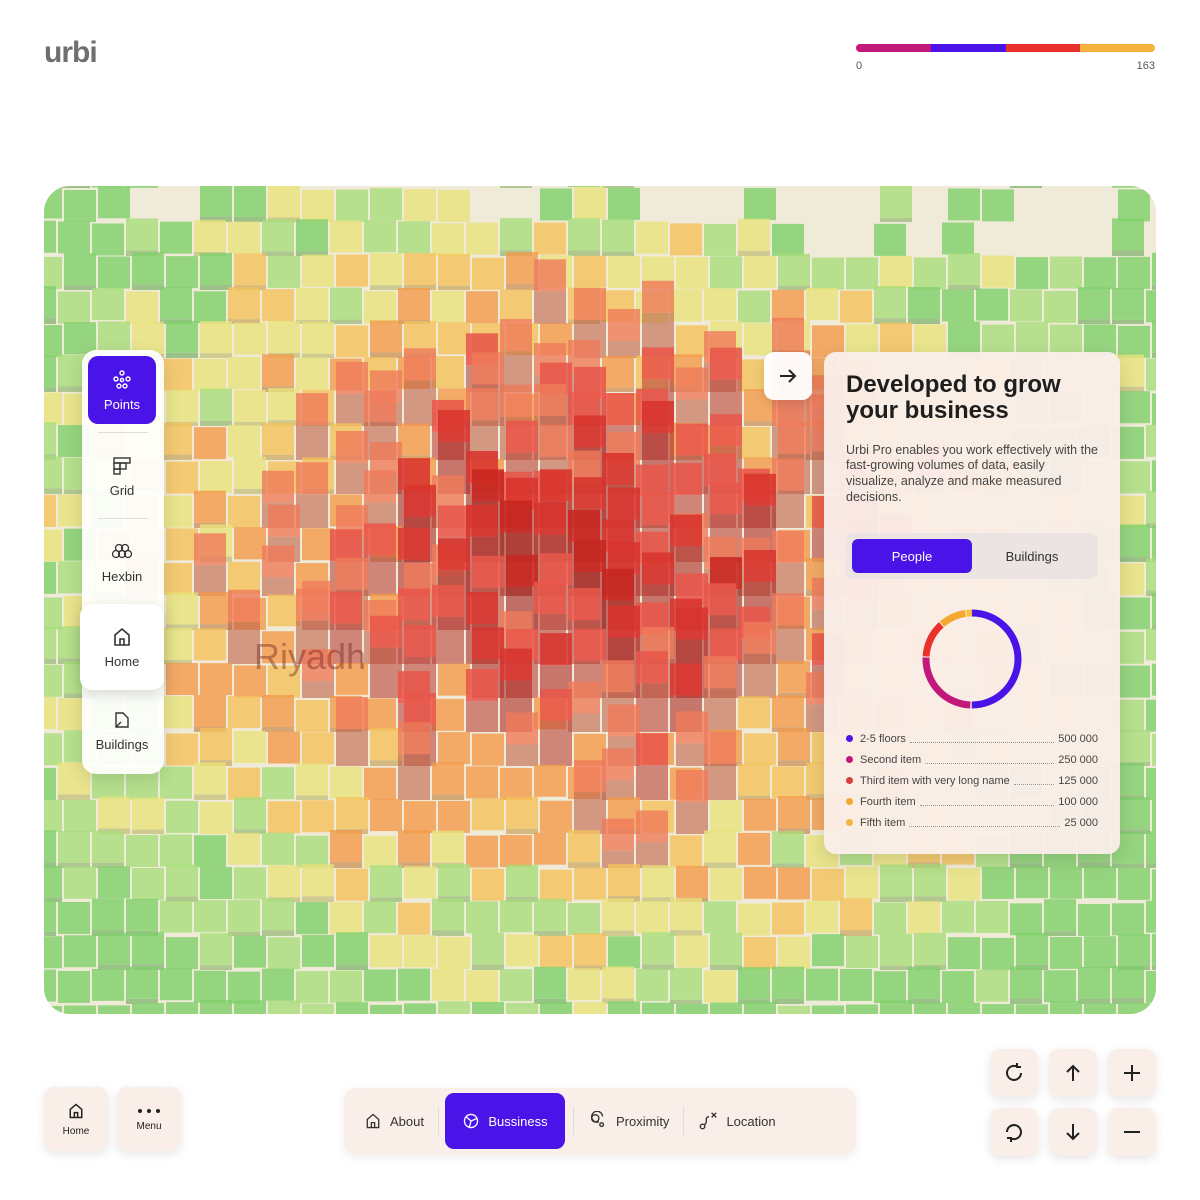  I want to click on layer-points-button: Points, so click(122, 390).